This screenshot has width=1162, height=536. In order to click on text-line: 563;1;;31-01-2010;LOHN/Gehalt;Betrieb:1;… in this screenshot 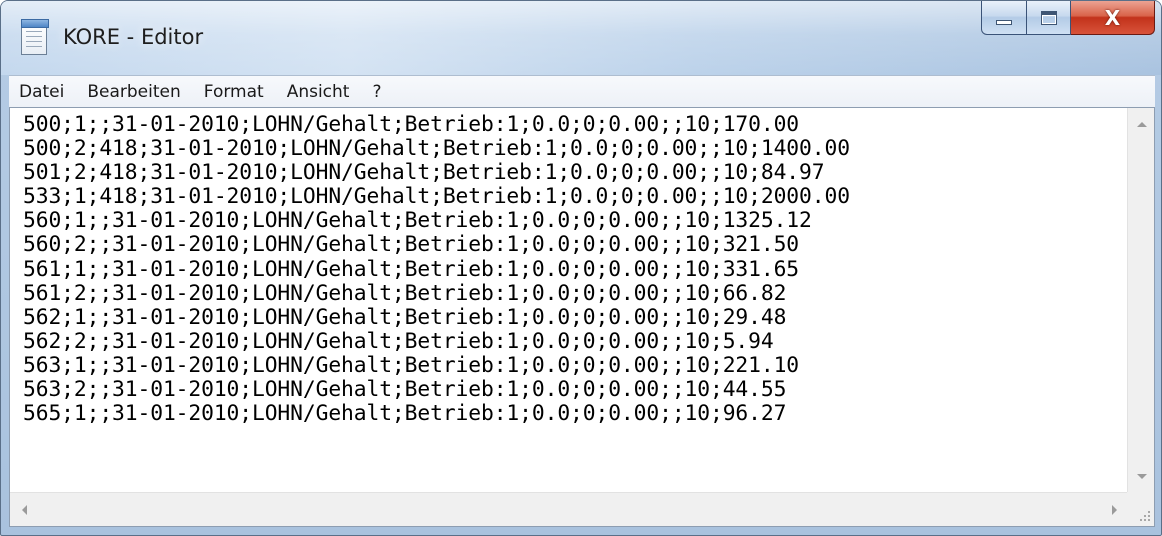, I will do `click(411, 365)`.